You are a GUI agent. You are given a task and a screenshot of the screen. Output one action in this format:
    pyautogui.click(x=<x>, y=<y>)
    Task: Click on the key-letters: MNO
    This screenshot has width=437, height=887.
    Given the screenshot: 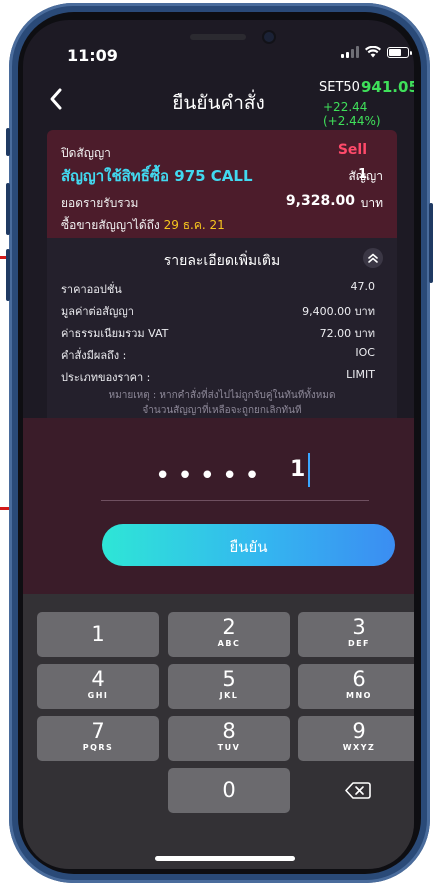 What is the action you would take?
    pyautogui.click(x=359, y=695)
    